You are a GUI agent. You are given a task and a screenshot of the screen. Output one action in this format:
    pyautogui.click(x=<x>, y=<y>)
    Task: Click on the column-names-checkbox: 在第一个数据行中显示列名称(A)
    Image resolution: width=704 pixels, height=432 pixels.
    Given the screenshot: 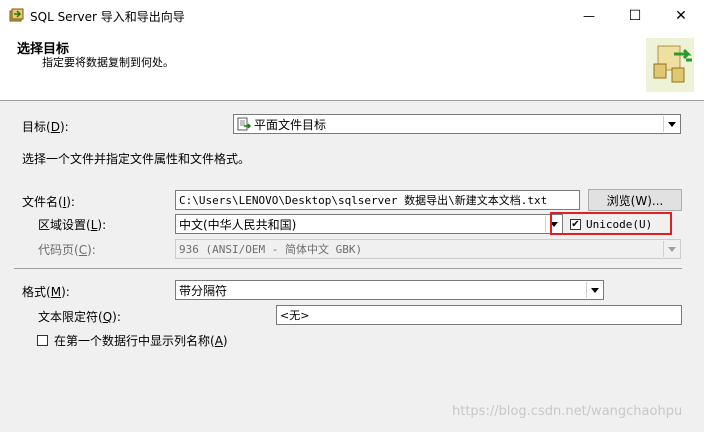 What is the action you would take?
    pyautogui.click(x=132, y=340)
    